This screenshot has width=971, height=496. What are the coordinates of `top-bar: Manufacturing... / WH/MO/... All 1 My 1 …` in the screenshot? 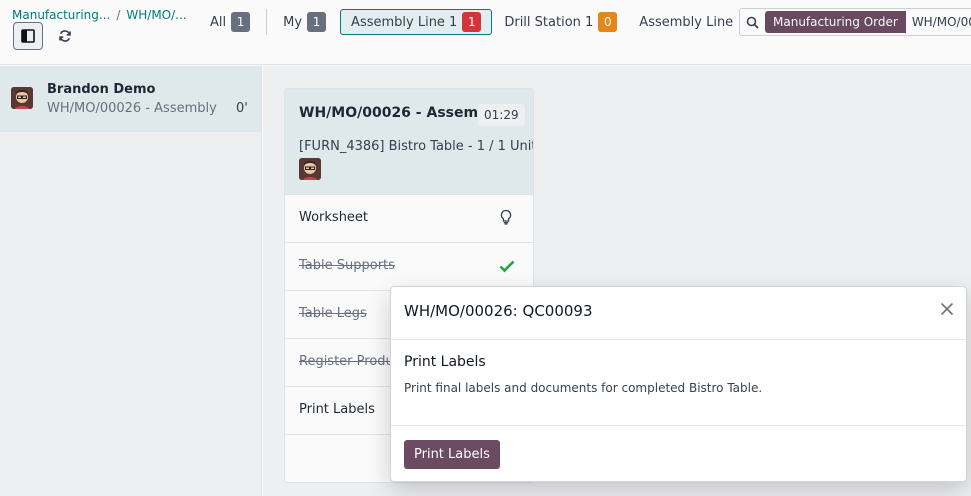 It's located at (485, 32).